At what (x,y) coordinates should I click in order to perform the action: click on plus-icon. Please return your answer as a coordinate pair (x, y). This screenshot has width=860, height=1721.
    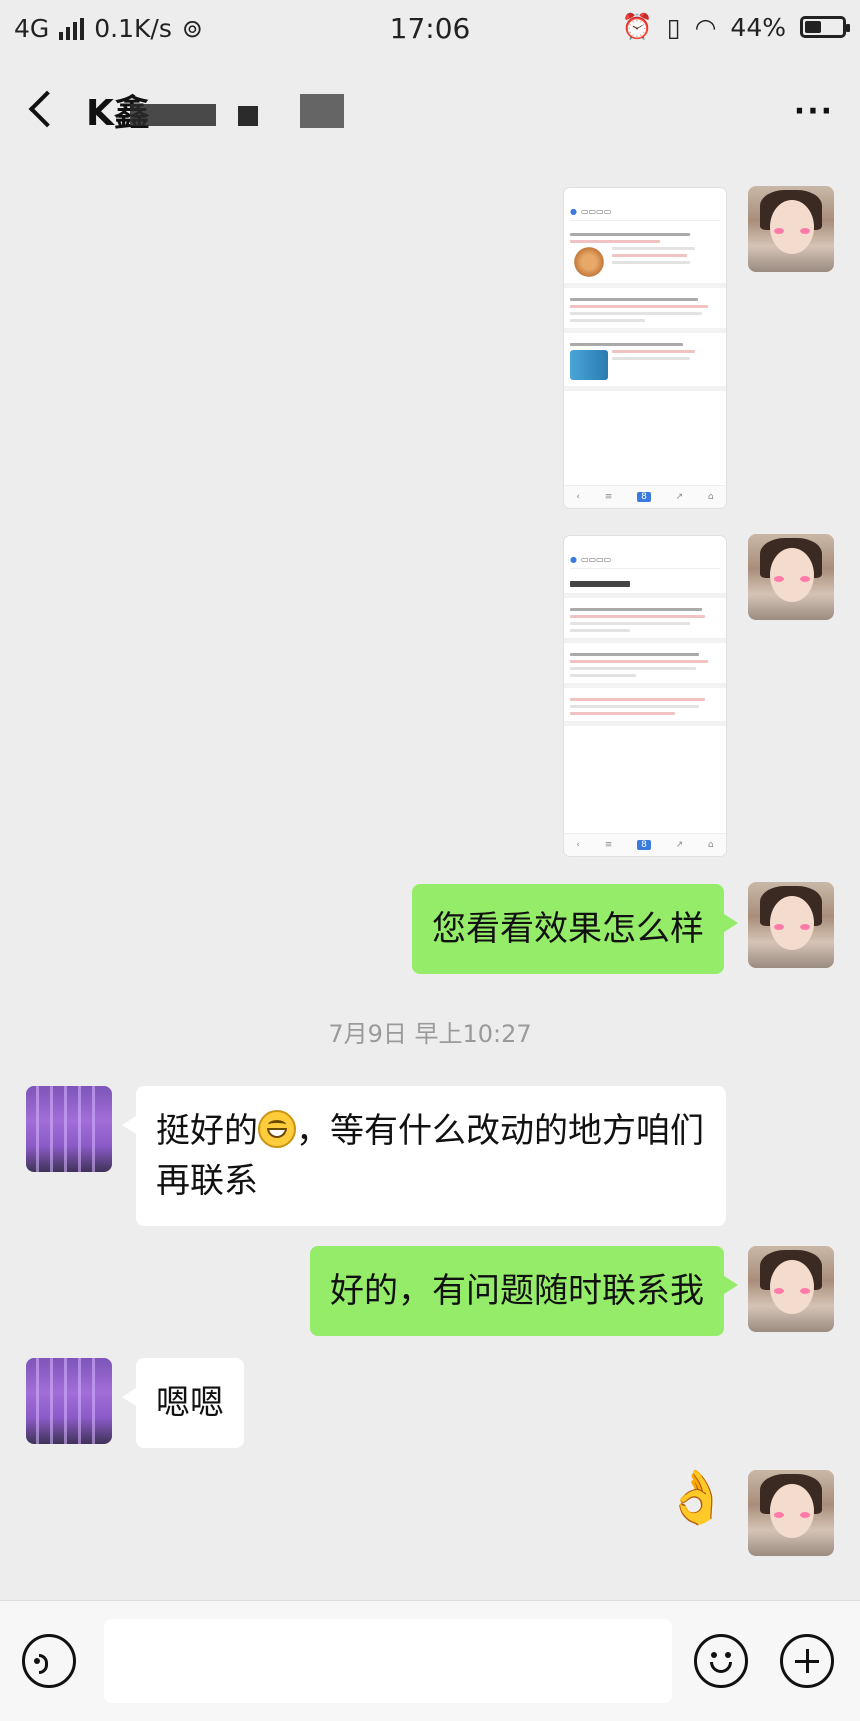
    Looking at the image, I should click on (807, 1661).